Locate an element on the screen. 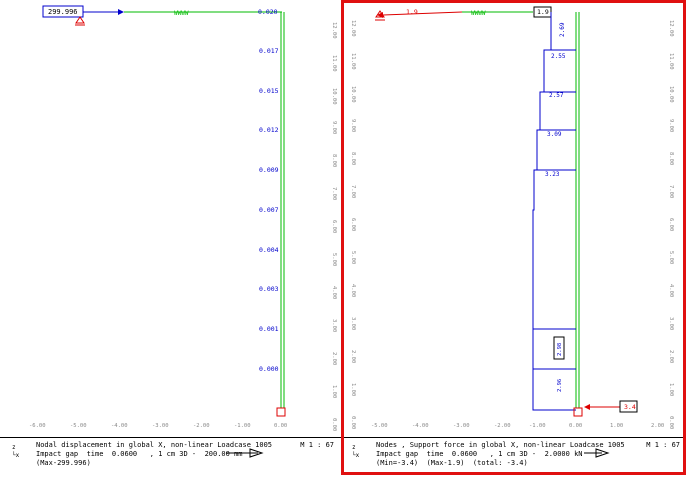 The image size is (690, 480). footer-line3: (Max-299.996) is located at coordinates (63, 463).